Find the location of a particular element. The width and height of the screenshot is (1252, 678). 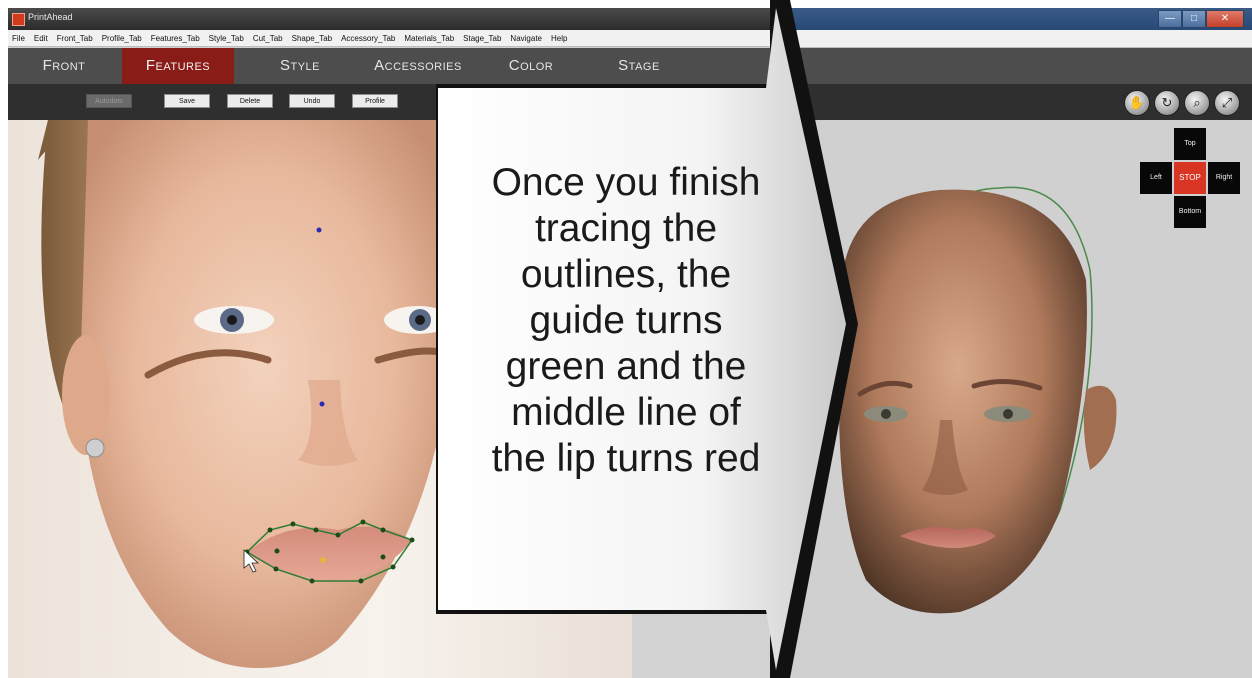

fit-icon: ⤢ is located at coordinates (1227, 103).